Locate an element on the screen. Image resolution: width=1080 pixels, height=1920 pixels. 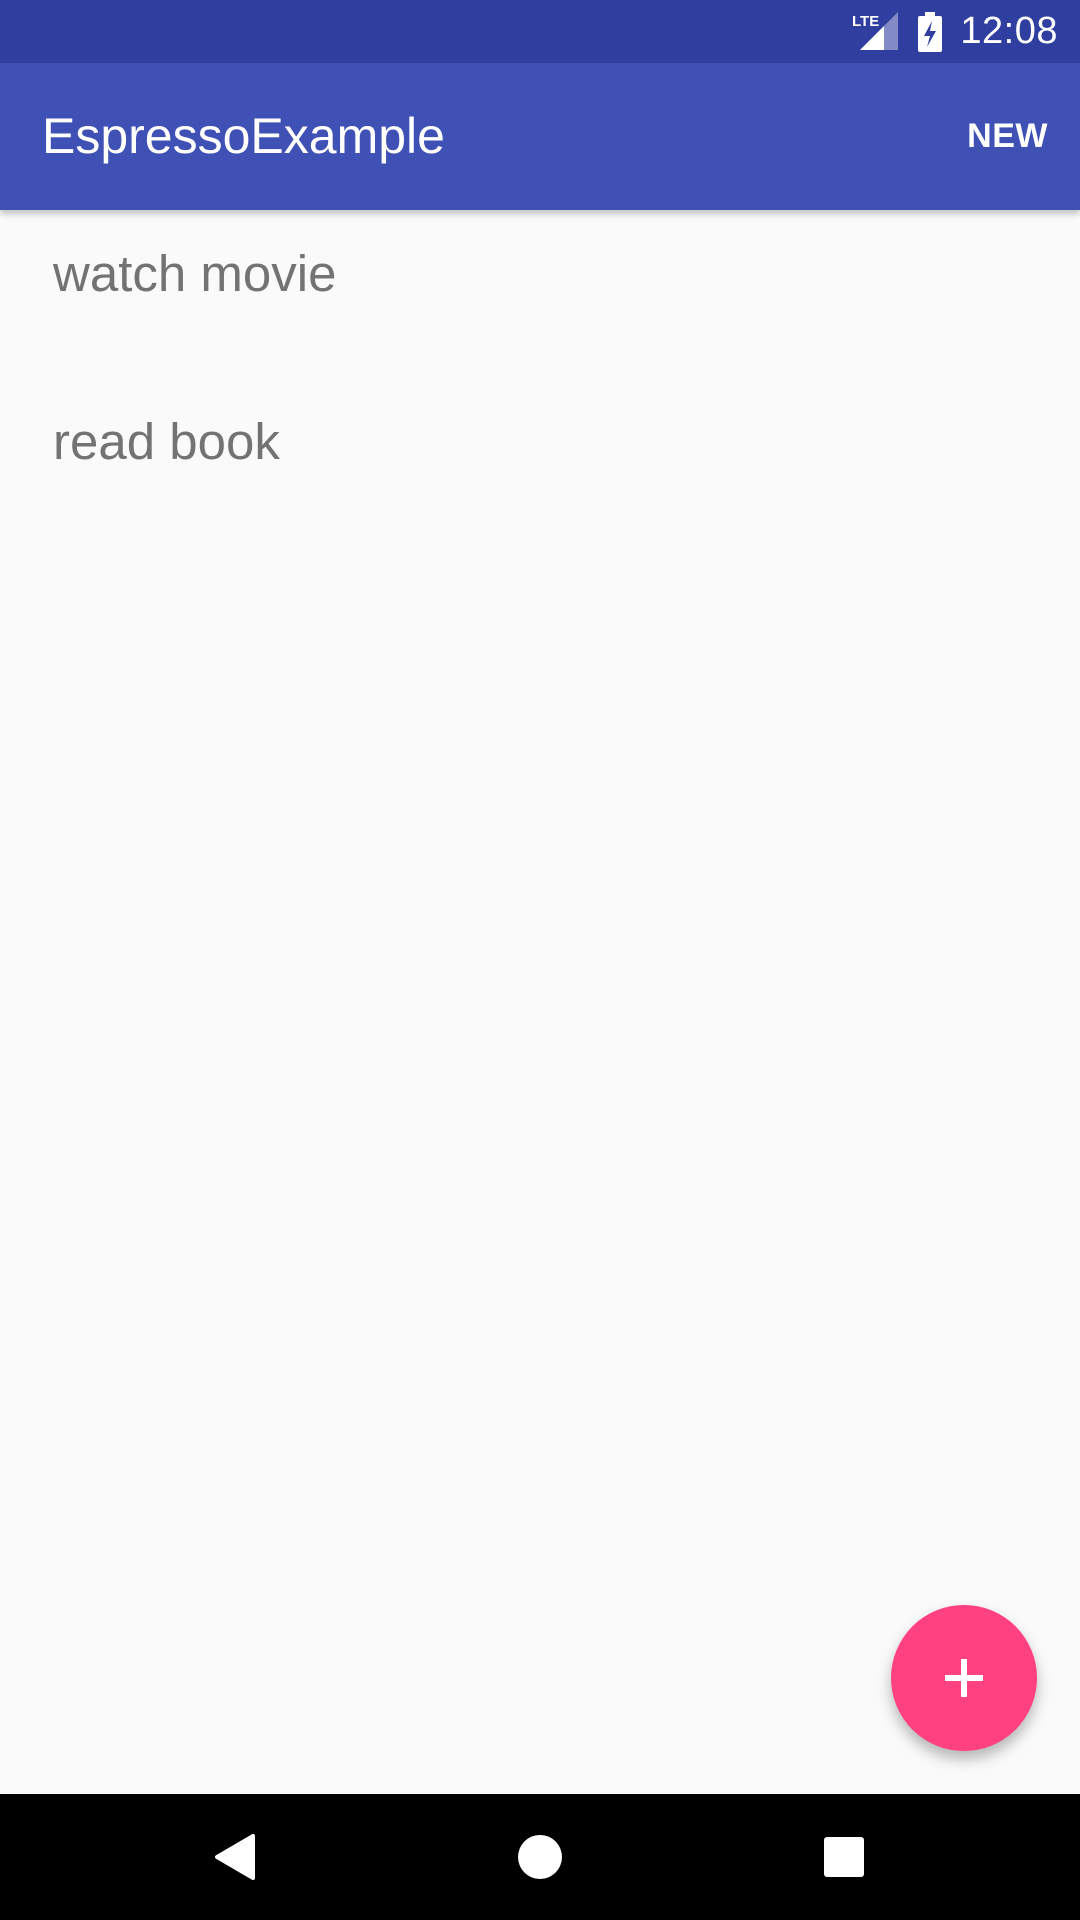
plus-icon is located at coordinates (964, 1678).